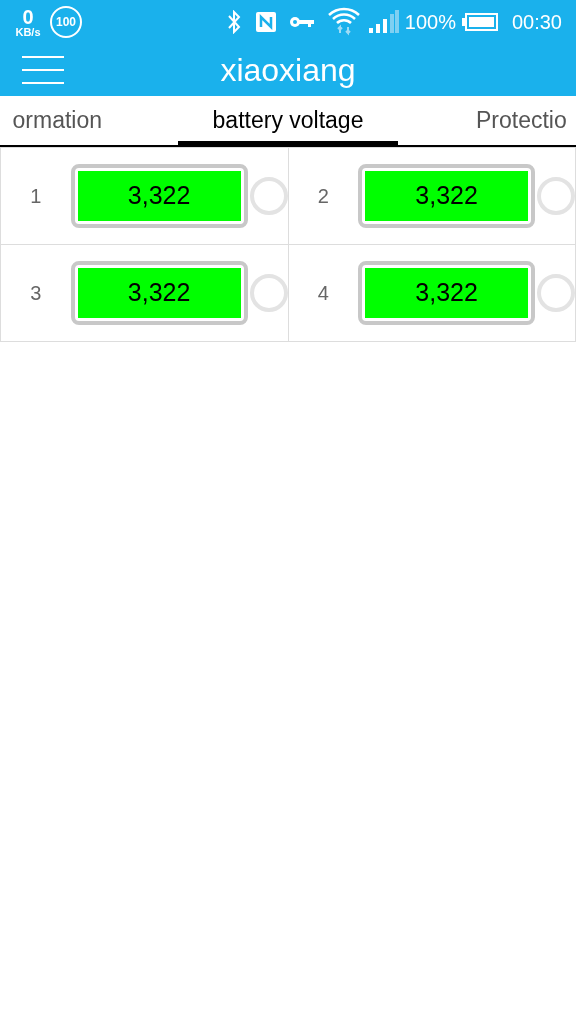  I want to click on bluetooth-icon, so click(233, 22).